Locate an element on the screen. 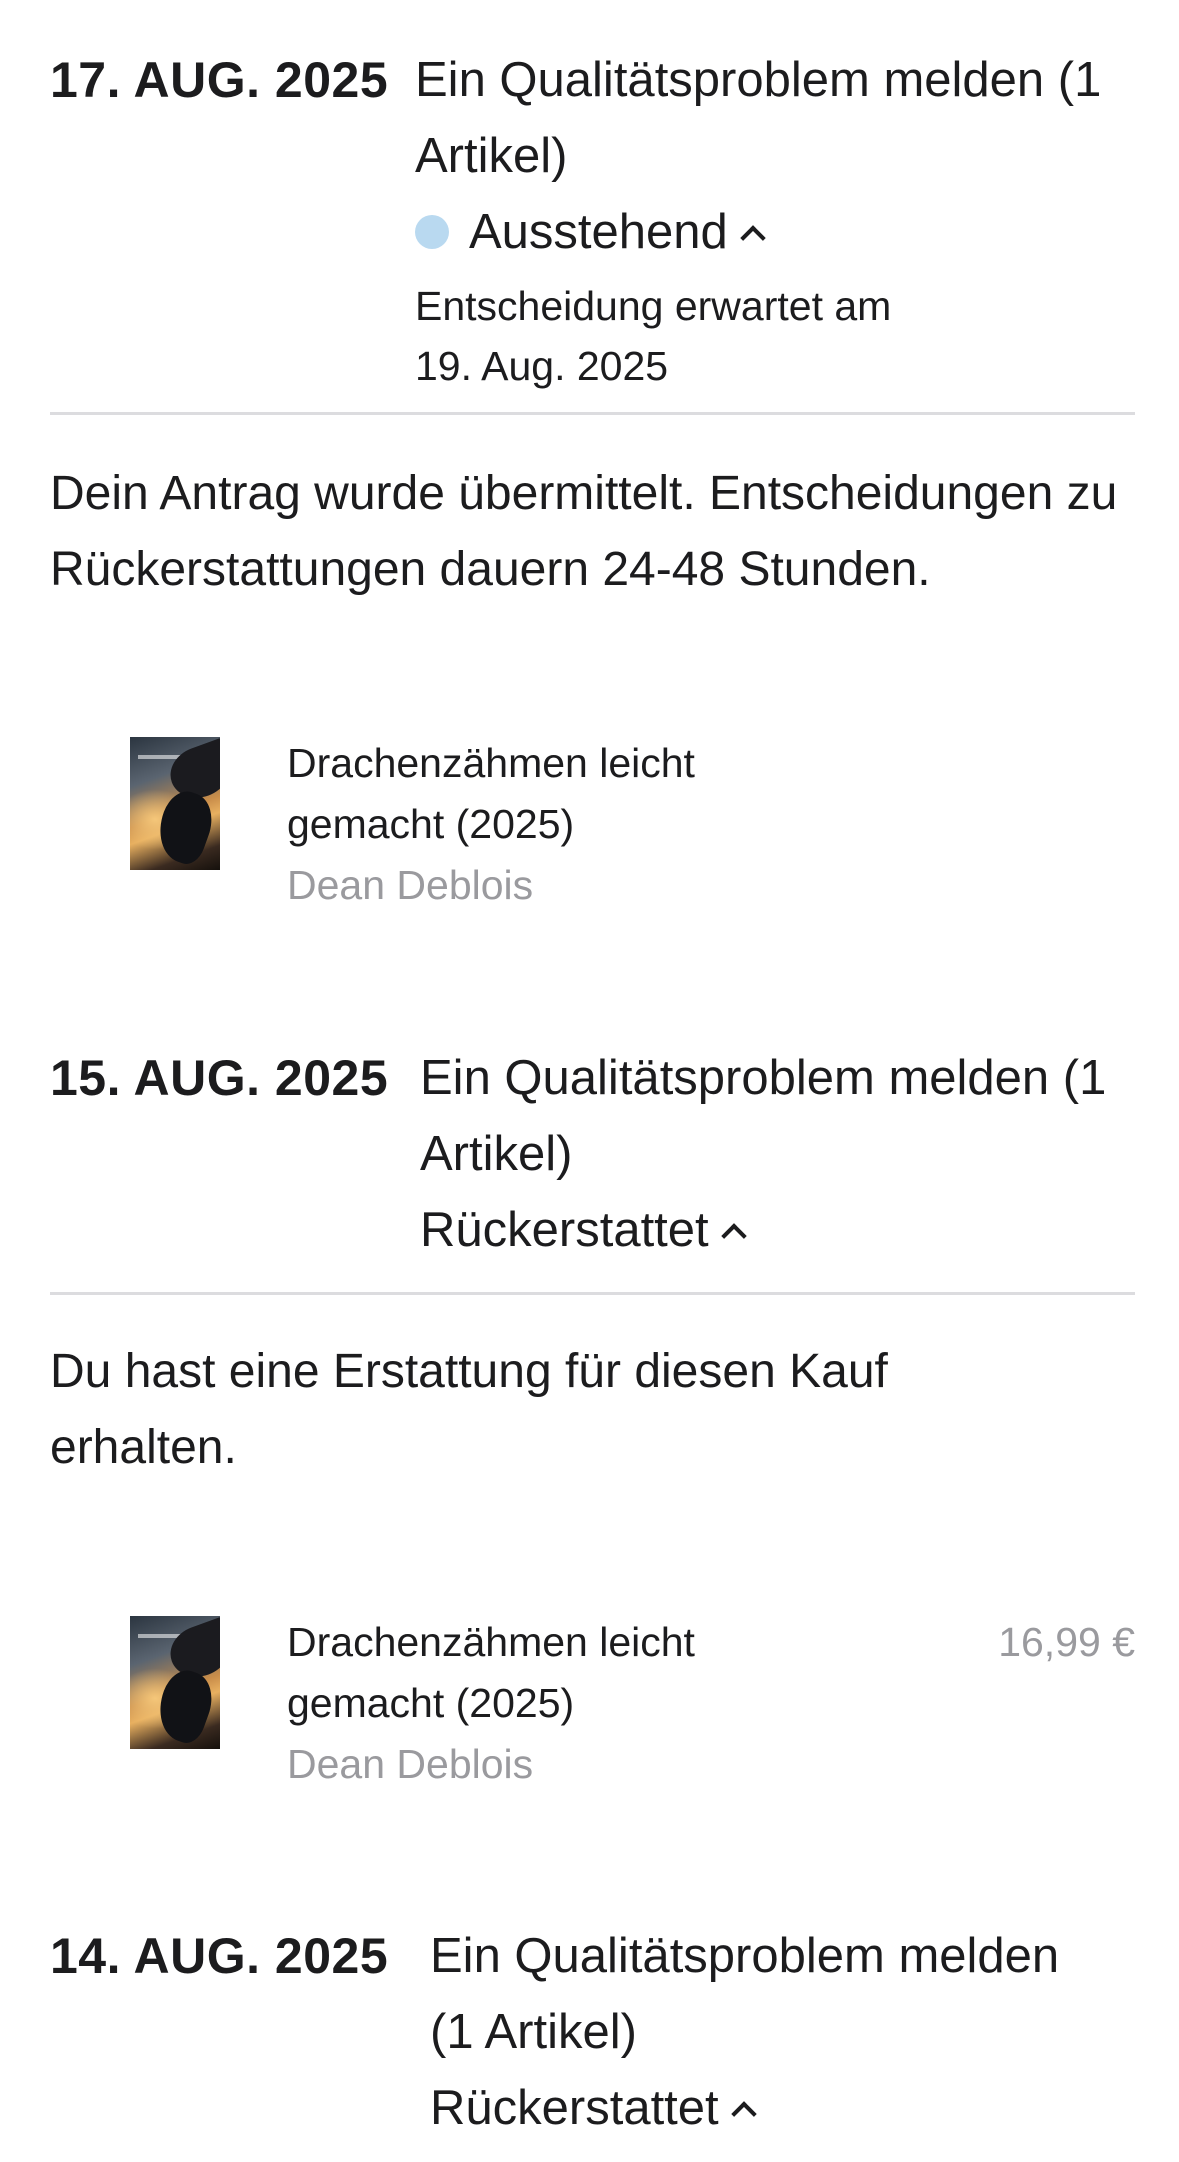 The width and height of the screenshot is (1179, 2162). request-date: 17. AUG. 2025 is located at coordinates (219, 80).